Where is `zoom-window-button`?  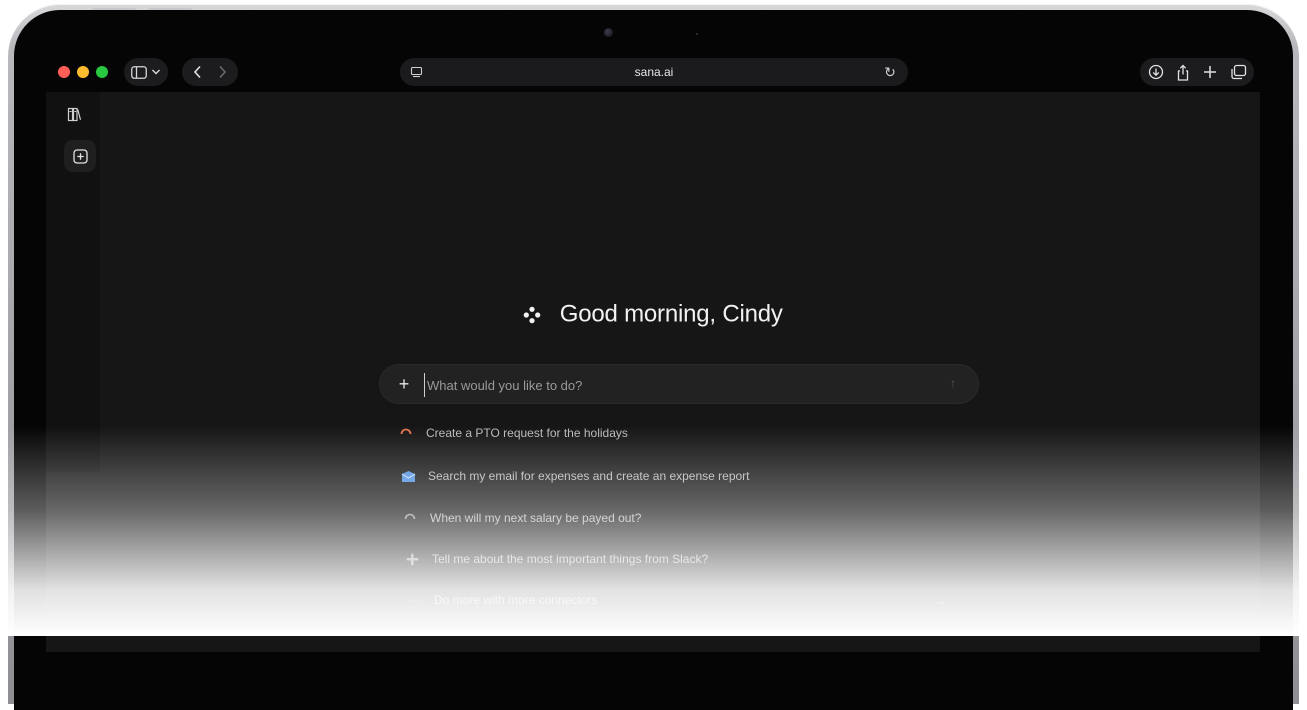 zoom-window-button is located at coordinates (102, 72).